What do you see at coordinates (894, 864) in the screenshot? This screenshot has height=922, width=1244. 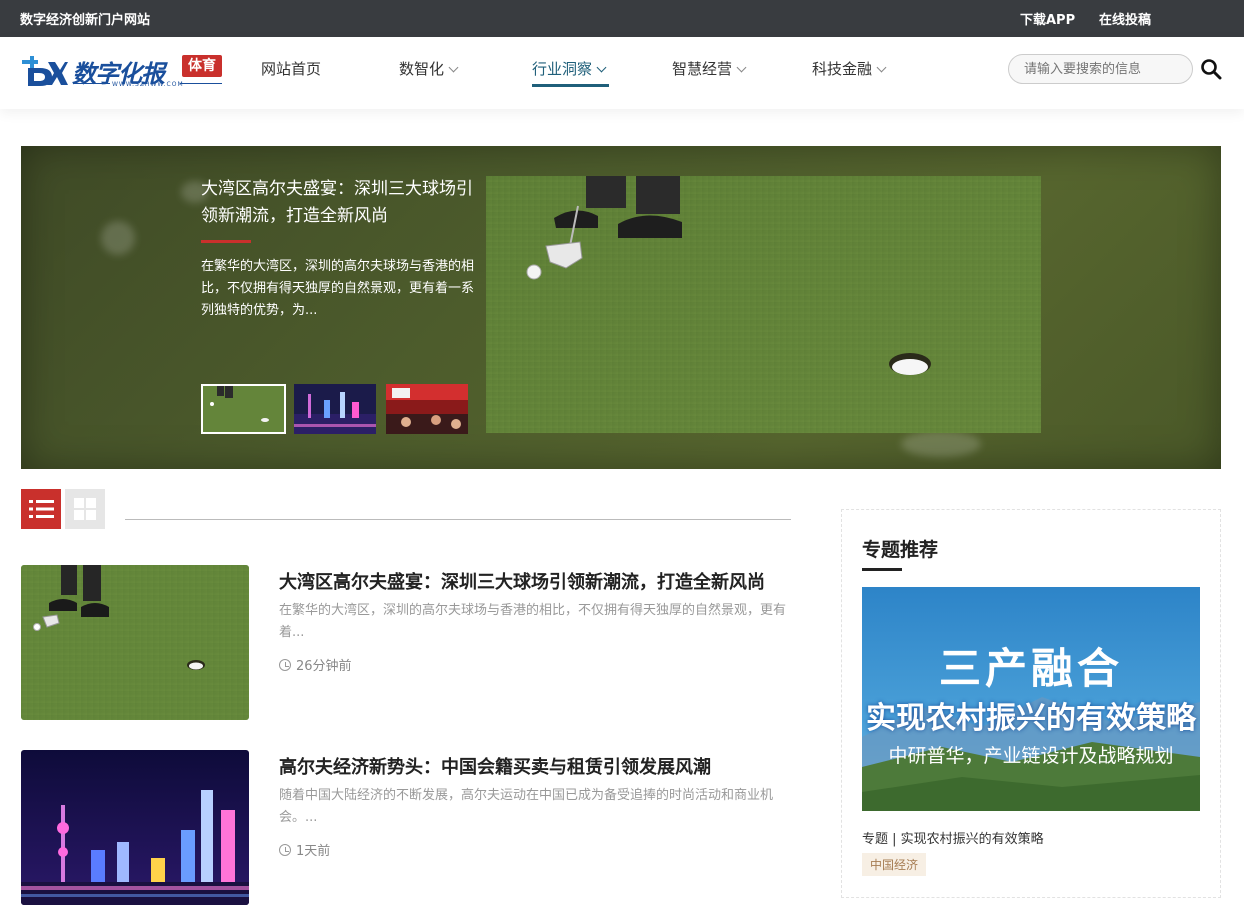 I see `topic-tag: 中国经济` at bounding box center [894, 864].